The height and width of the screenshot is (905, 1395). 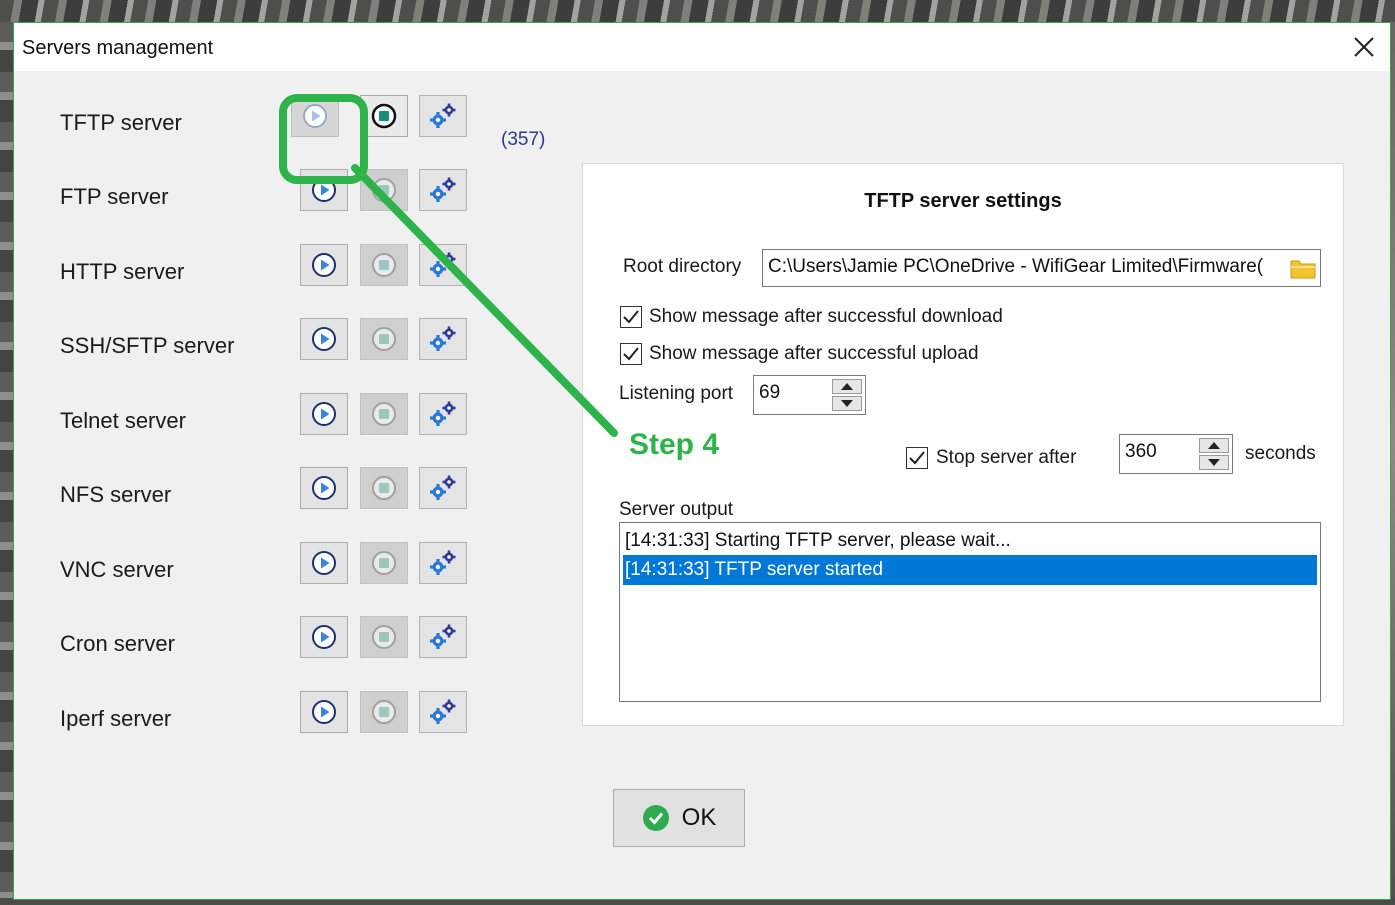 What do you see at coordinates (1176, 454) in the screenshot?
I see `stop-after-spinner: 360` at bounding box center [1176, 454].